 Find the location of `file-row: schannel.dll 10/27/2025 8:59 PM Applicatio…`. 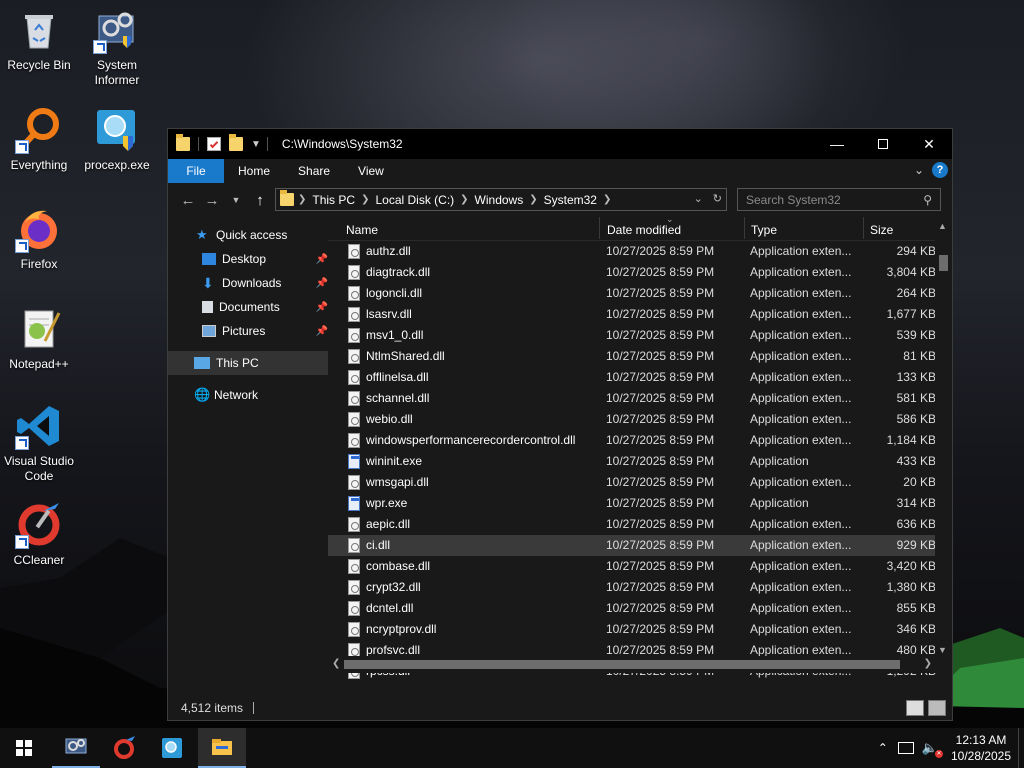

file-row: schannel.dll 10/27/2025 8:59 PM Applicatio… is located at coordinates (640, 398).